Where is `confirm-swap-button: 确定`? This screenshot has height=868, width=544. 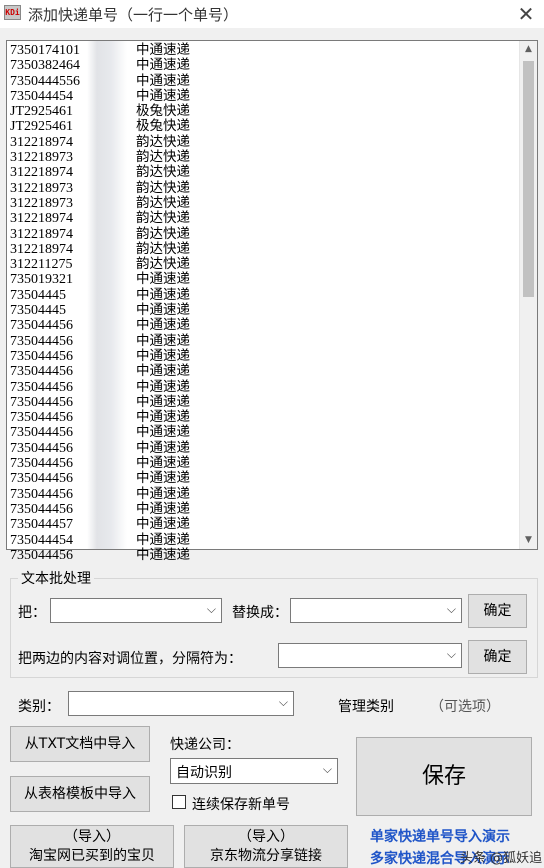
confirm-swap-button: 确定 is located at coordinates (497, 657).